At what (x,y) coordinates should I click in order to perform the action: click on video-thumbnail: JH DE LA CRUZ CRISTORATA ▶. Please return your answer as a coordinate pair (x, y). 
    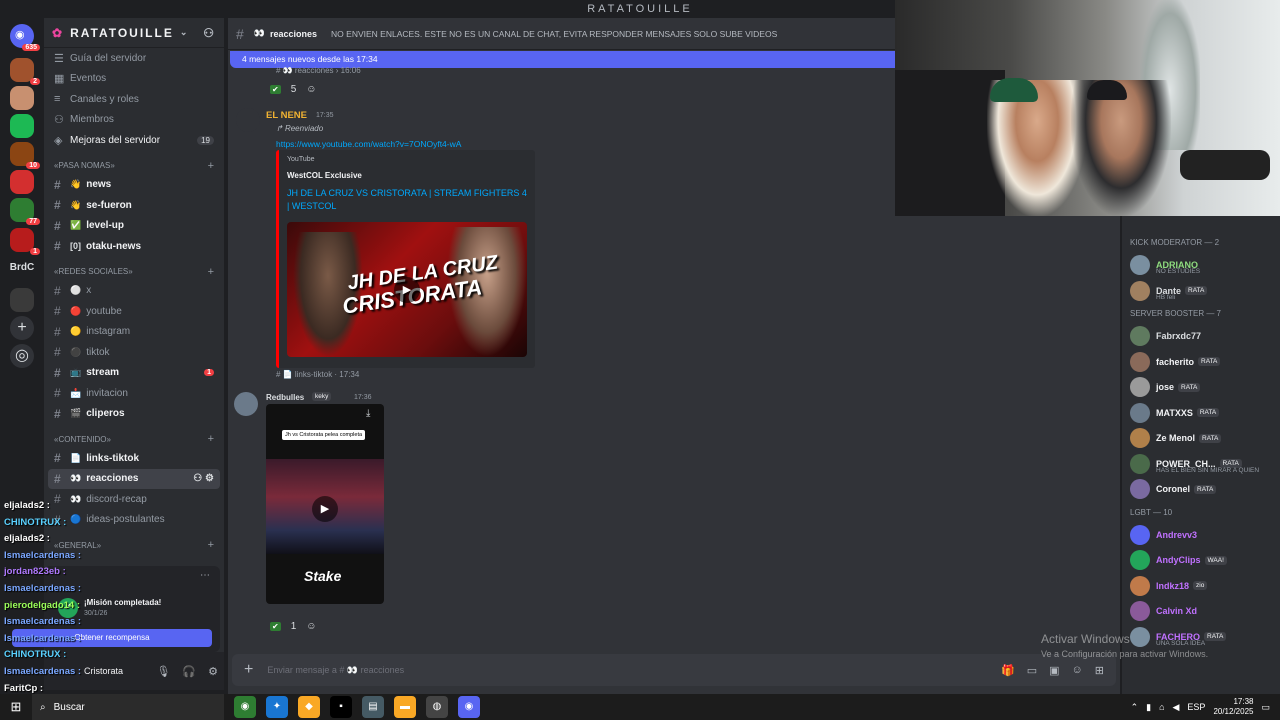
    Looking at the image, I should click on (407, 289).